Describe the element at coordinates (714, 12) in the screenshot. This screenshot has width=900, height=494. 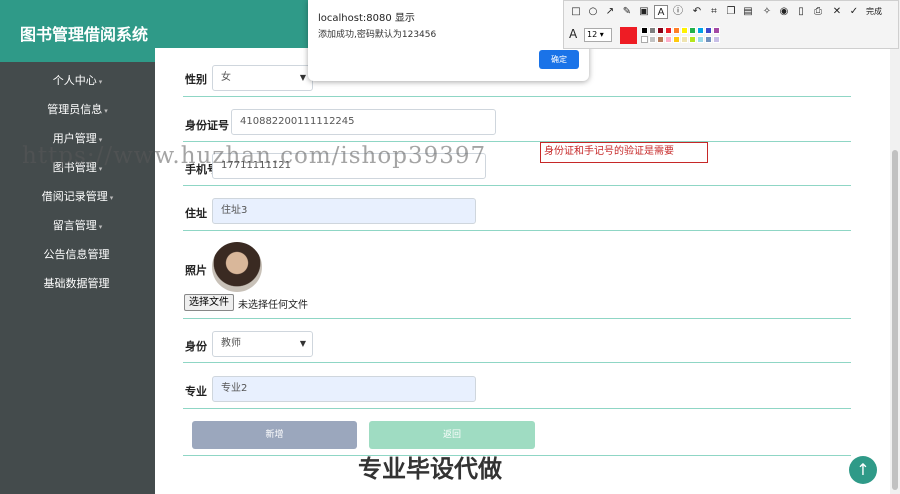
I see `crop-icon: ⌗` at that location.